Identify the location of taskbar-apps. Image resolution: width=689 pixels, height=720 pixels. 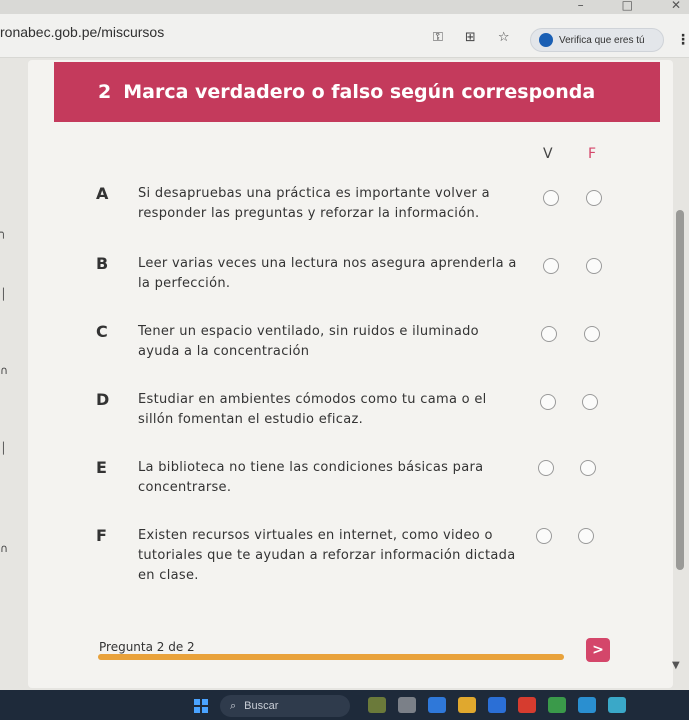
(497, 705).